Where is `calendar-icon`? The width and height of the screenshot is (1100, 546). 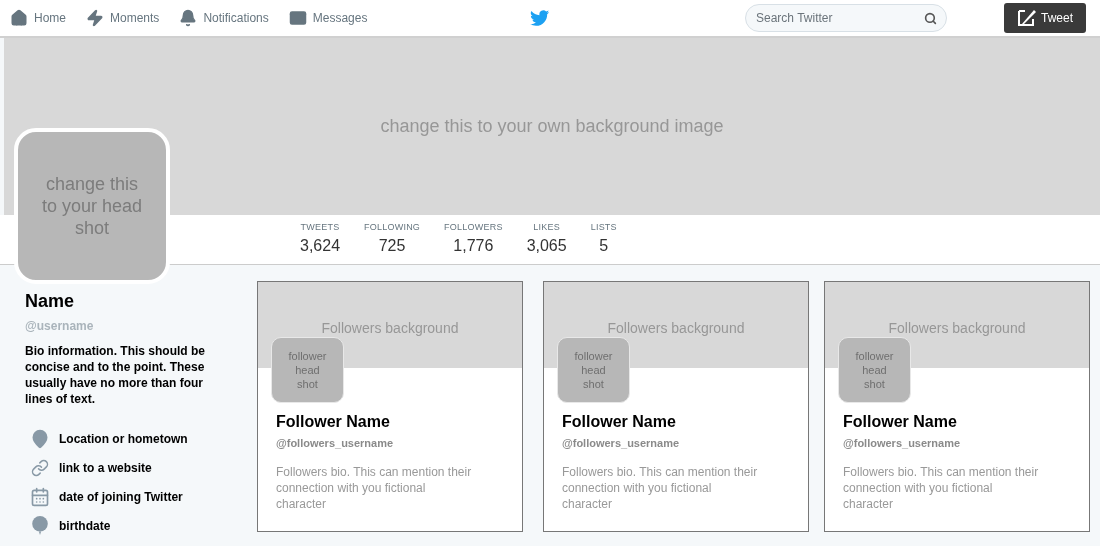
calendar-icon is located at coordinates (40, 497).